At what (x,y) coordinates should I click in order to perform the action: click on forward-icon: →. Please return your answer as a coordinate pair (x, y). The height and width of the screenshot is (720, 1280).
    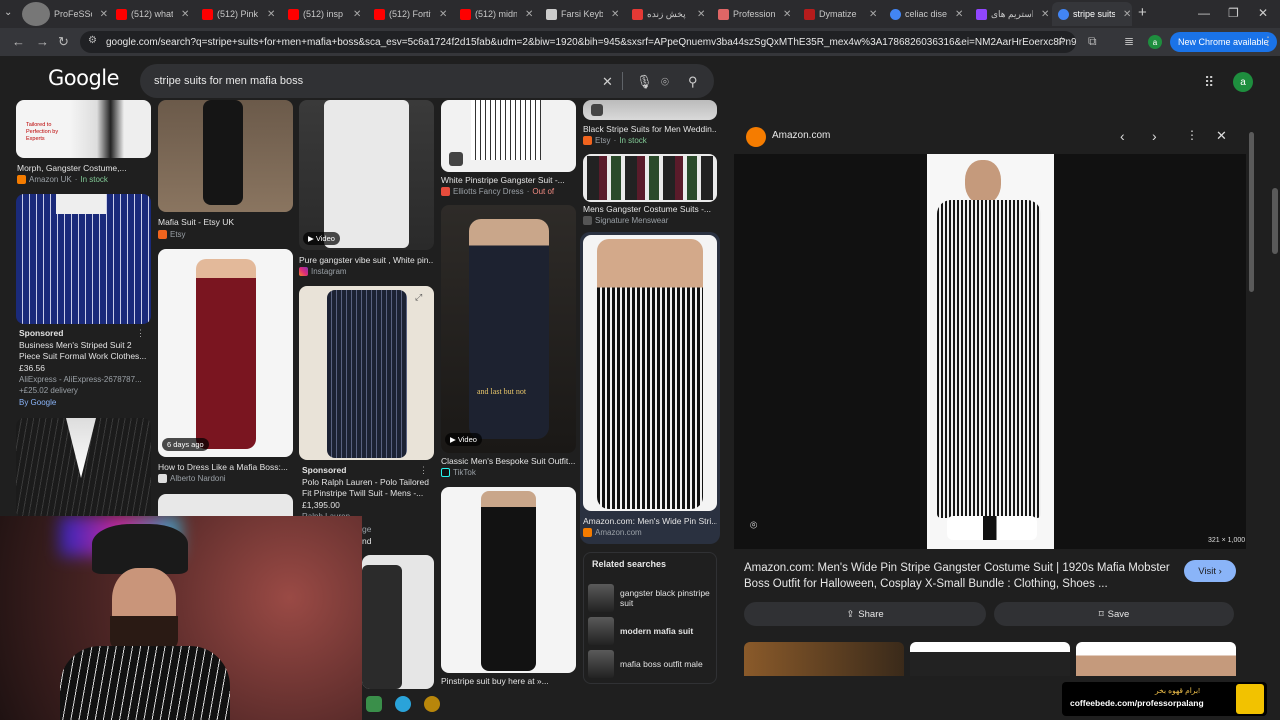
    Looking at the image, I should click on (42, 41).